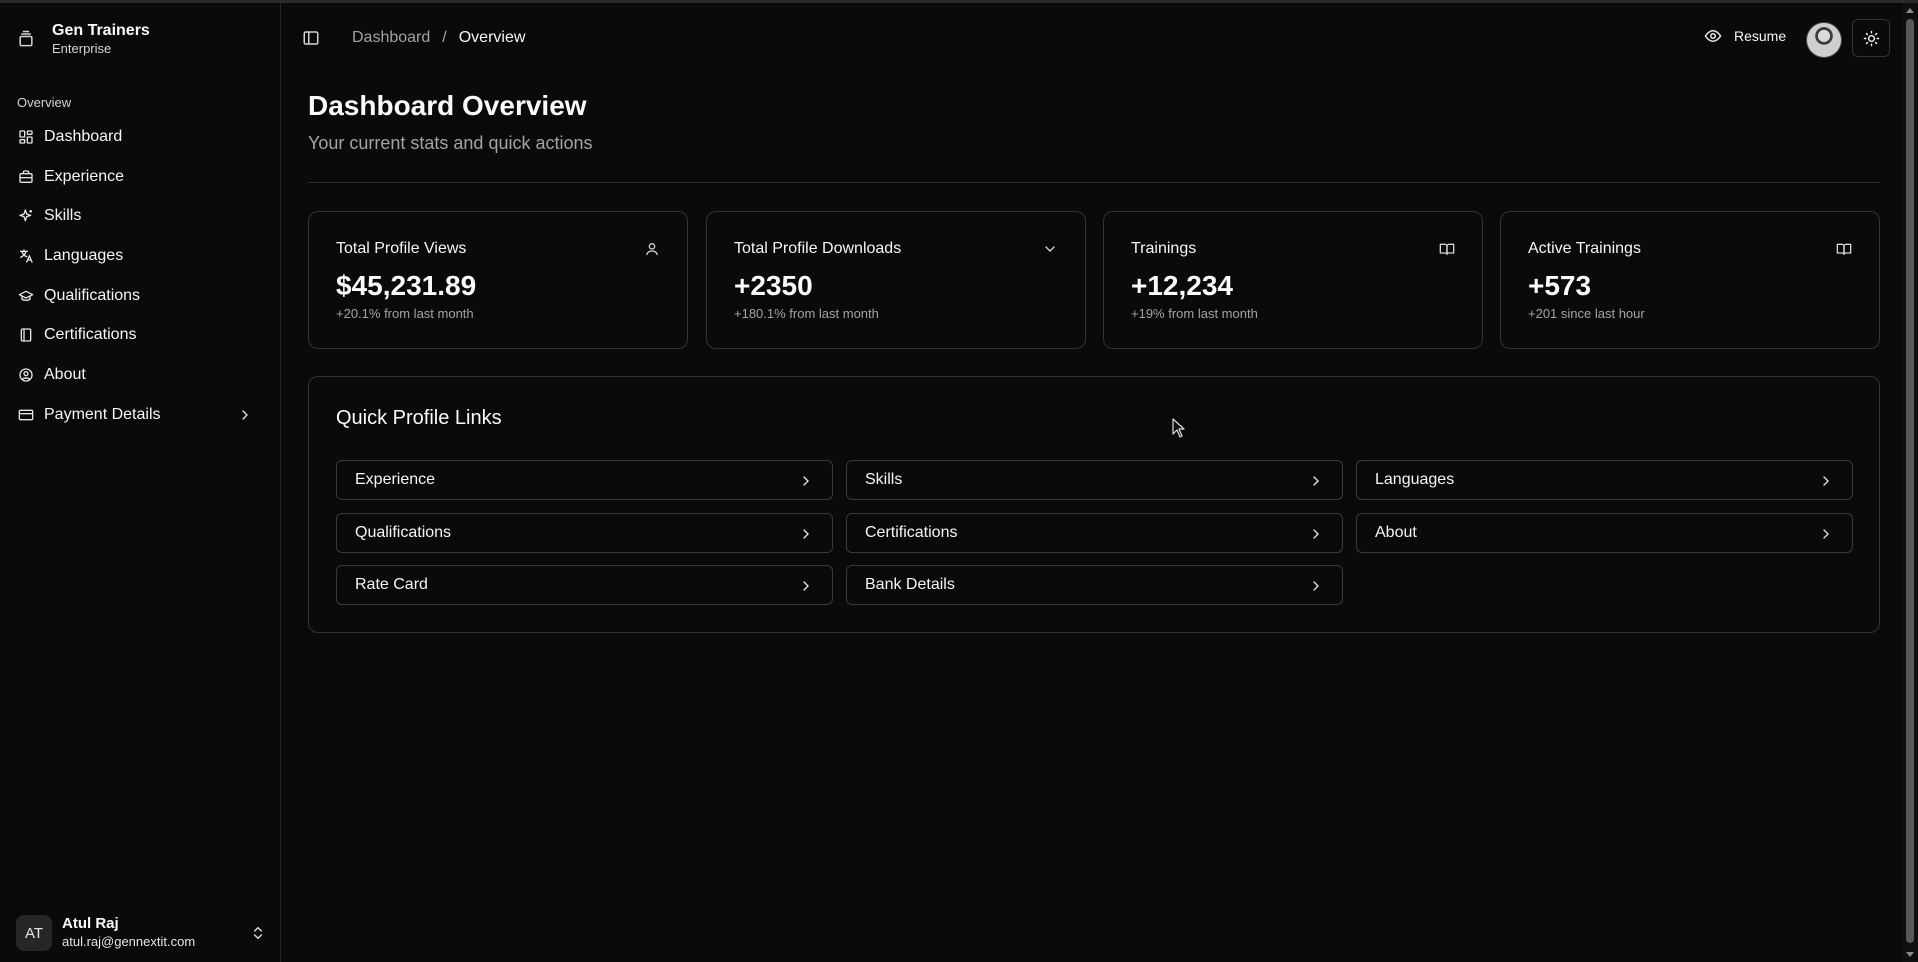 Image resolution: width=1918 pixels, height=962 pixels. What do you see at coordinates (26, 256) in the screenshot?
I see `languages-icon` at bounding box center [26, 256].